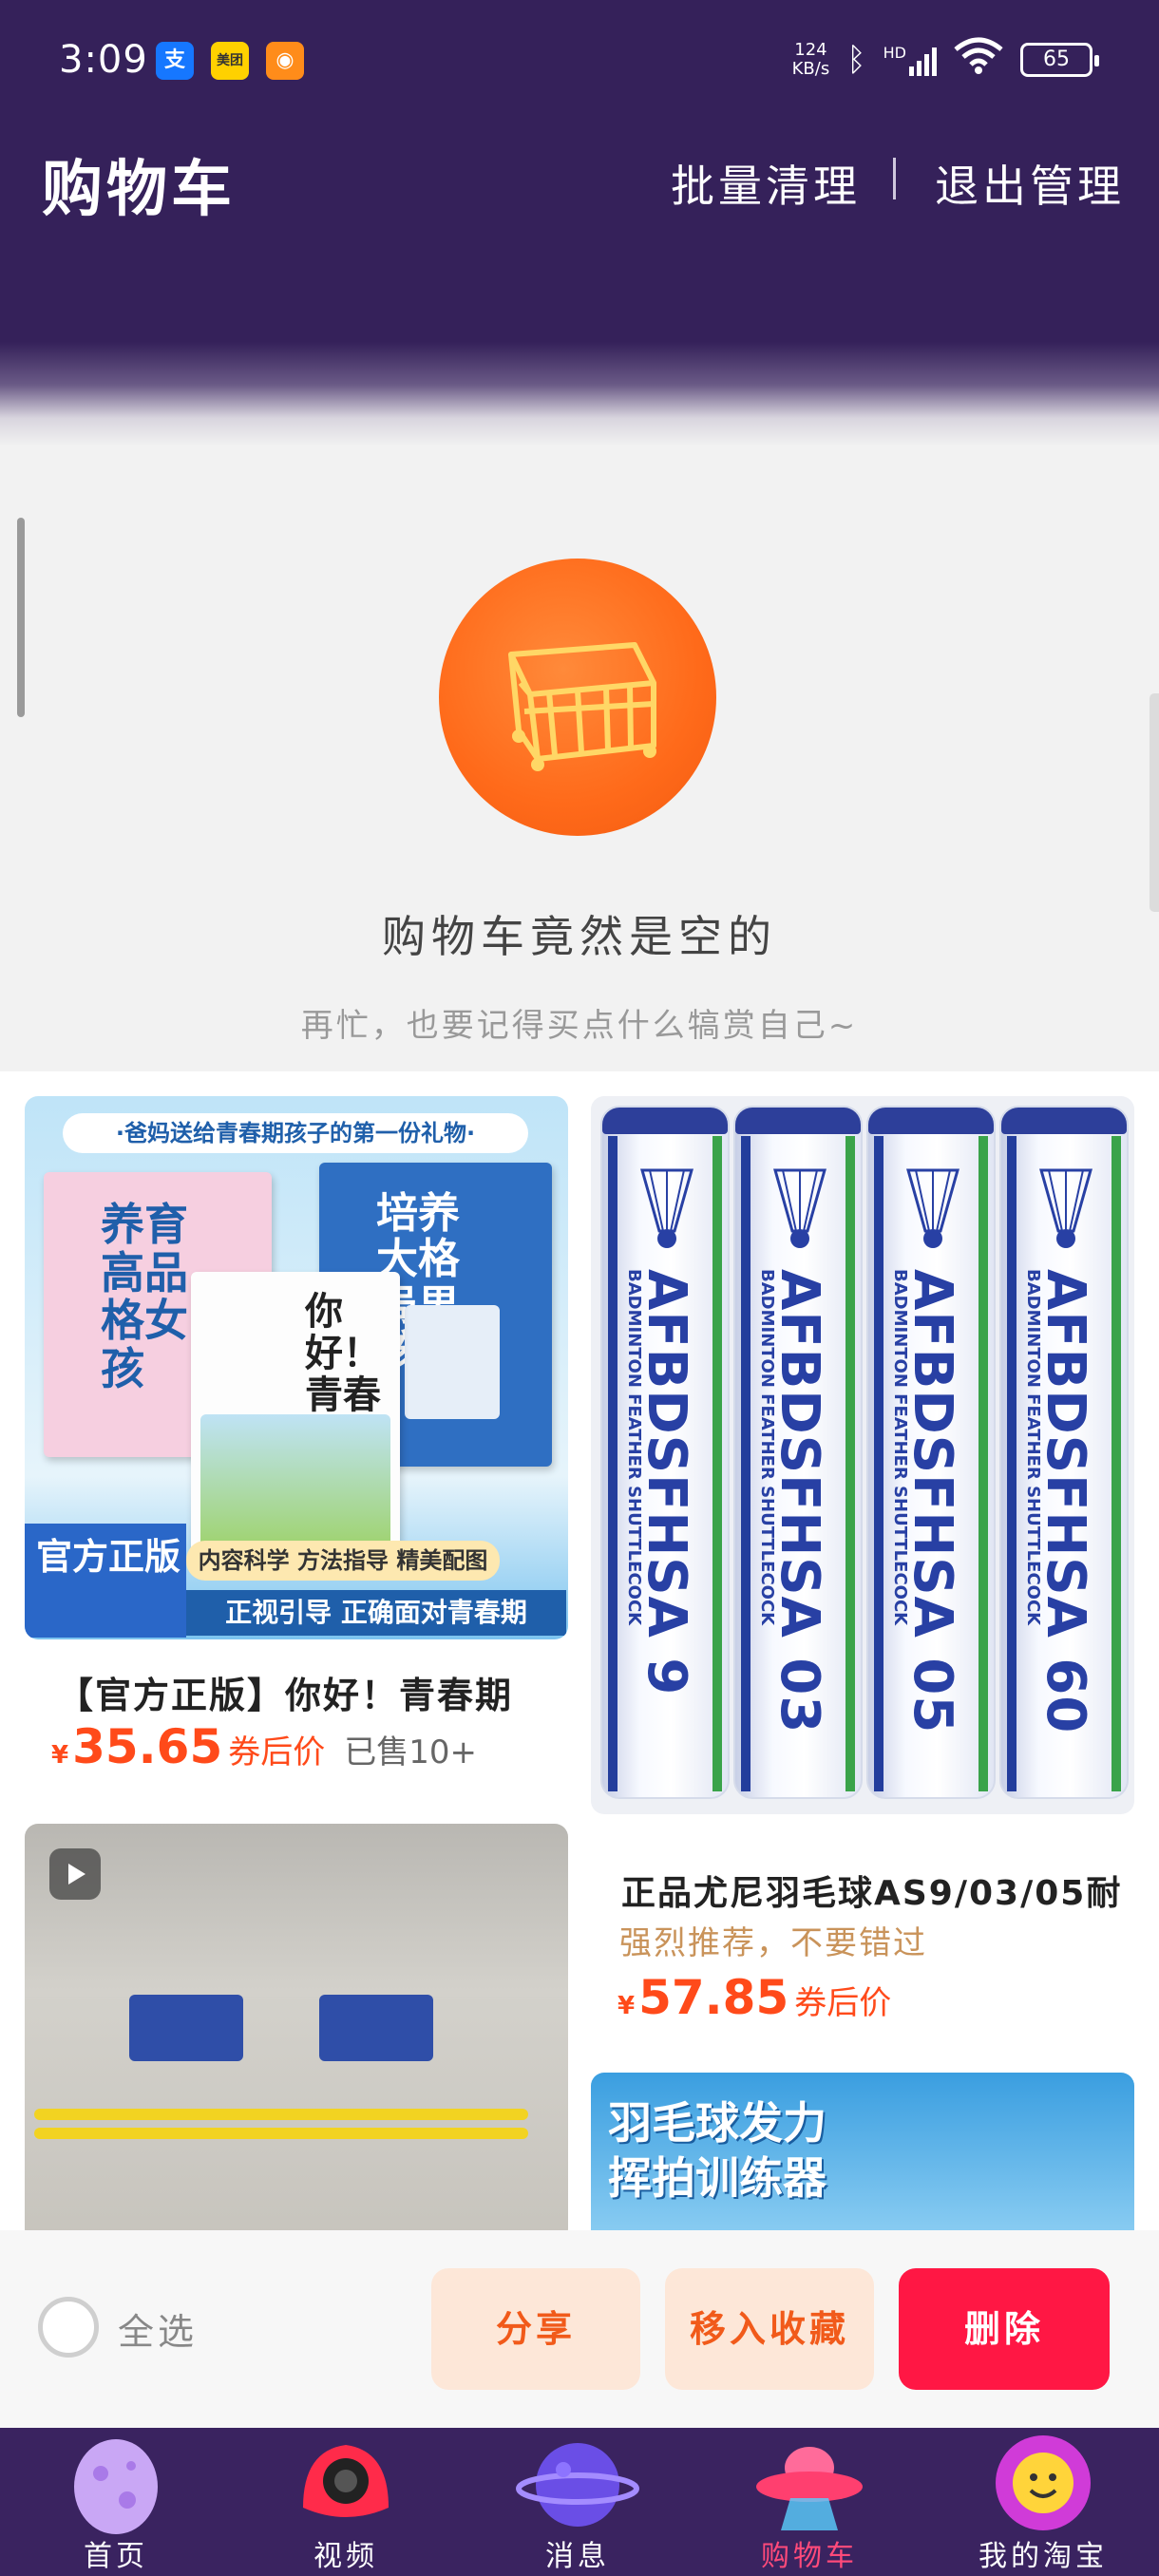  Describe the element at coordinates (773, 1943) in the screenshot. I see `recommend-tag: 强烈推荐，不要错过` at that location.